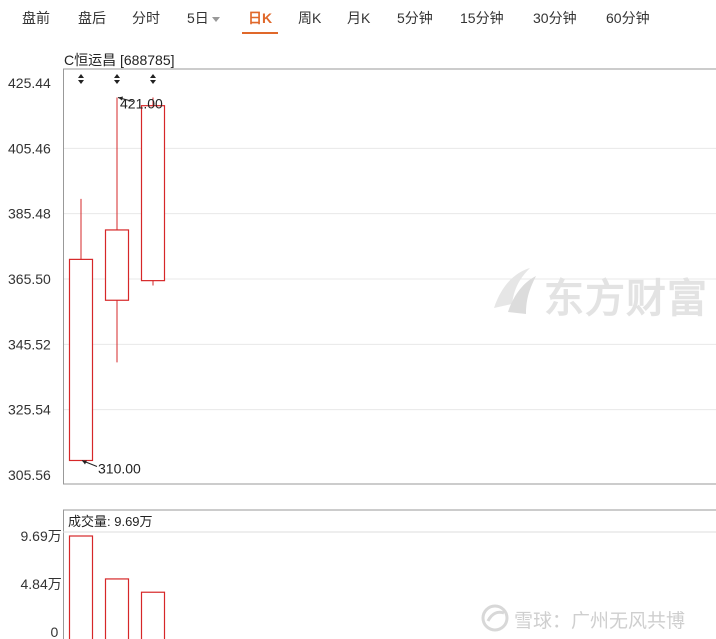 The height and width of the screenshot is (639, 716). What do you see at coordinates (495, 618) in the screenshot?
I see `snowball-icon` at bounding box center [495, 618].